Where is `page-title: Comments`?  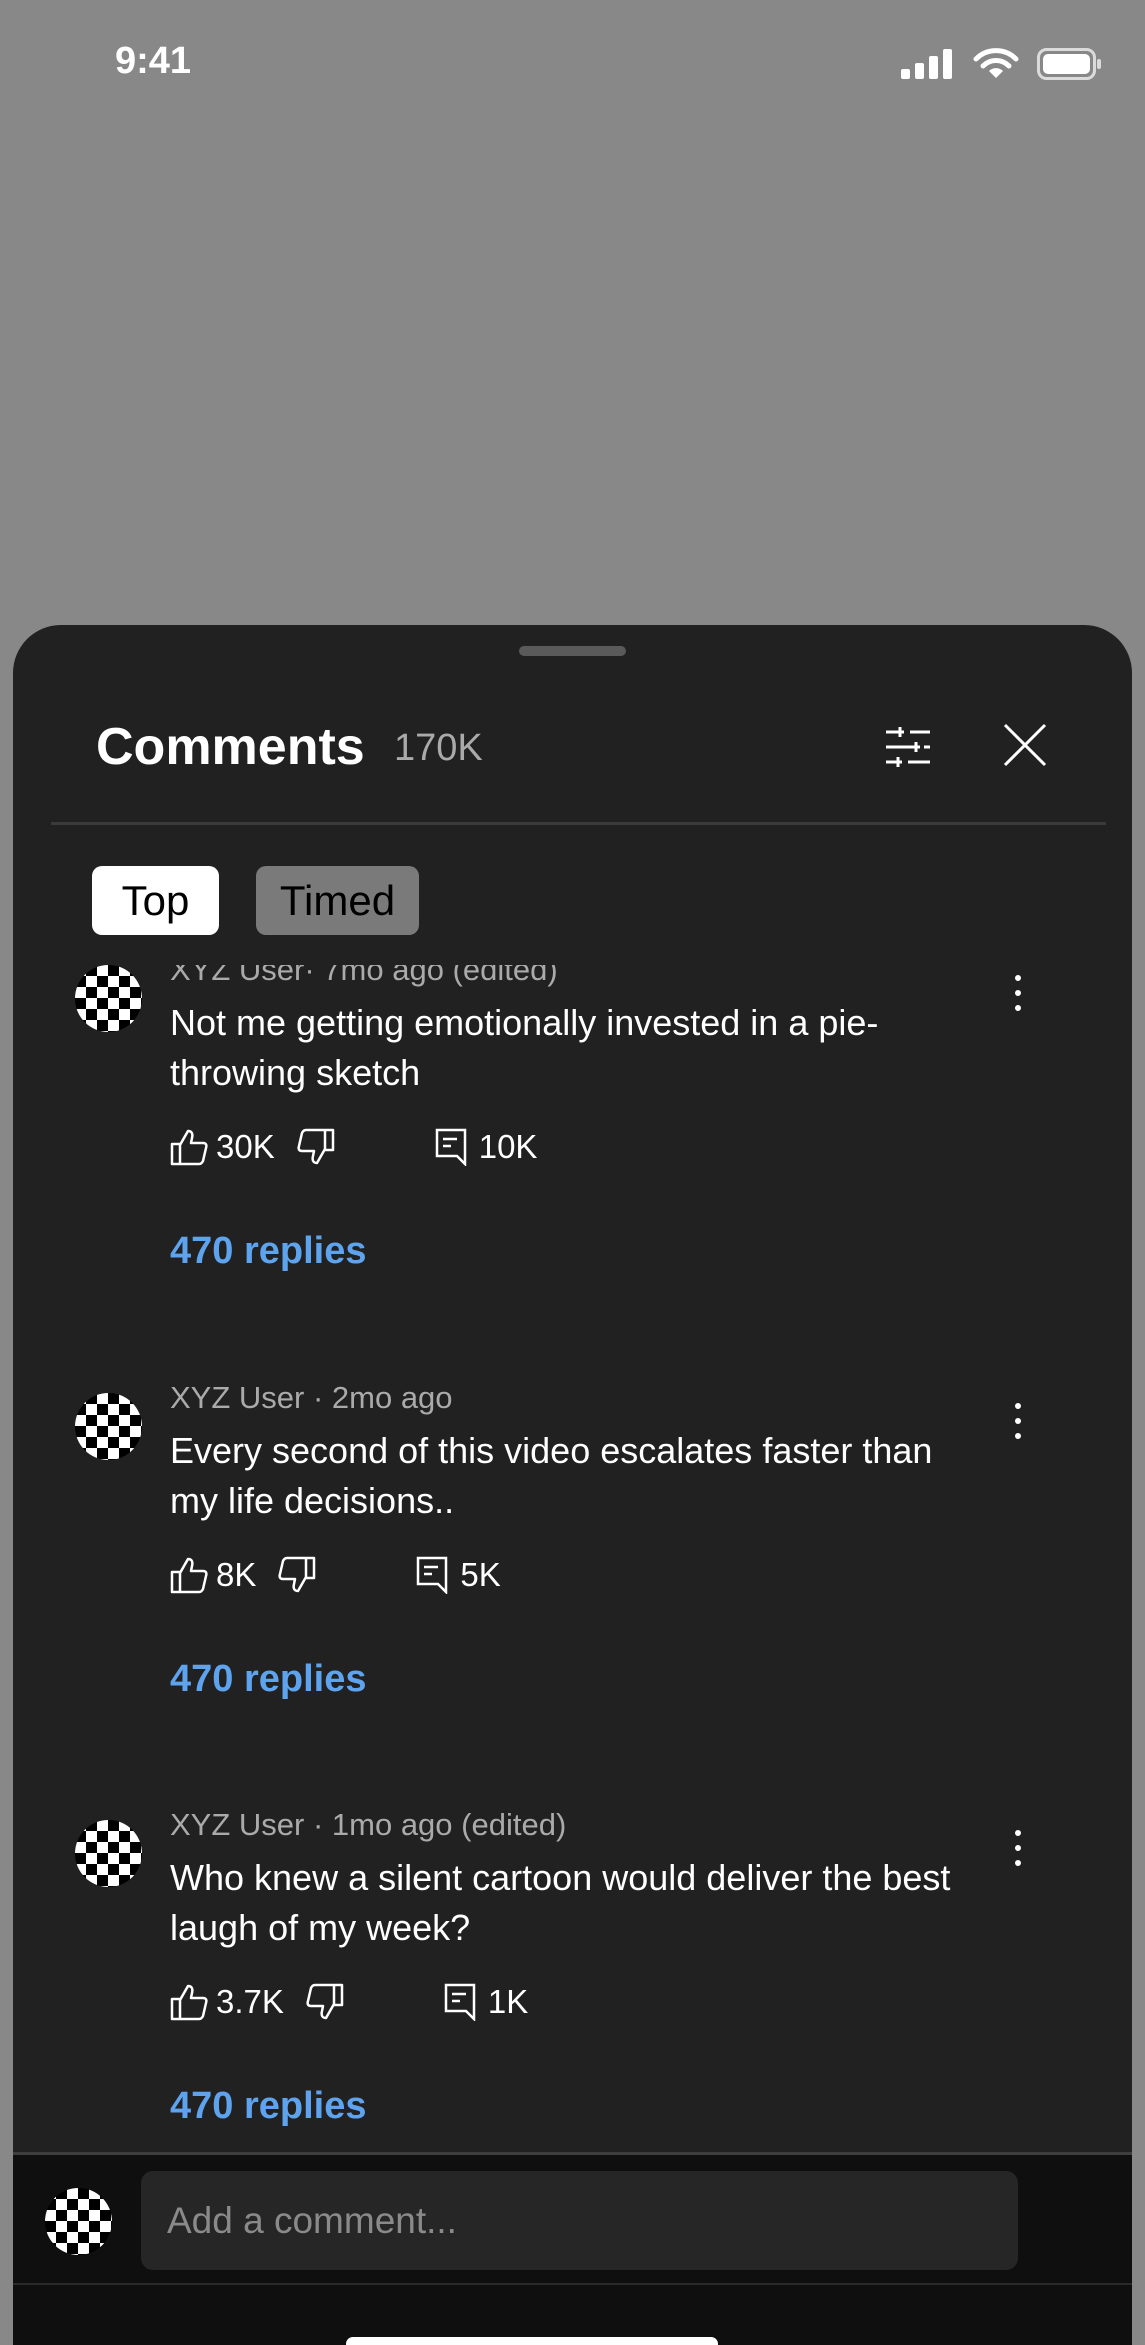
page-title: Comments is located at coordinates (230, 747).